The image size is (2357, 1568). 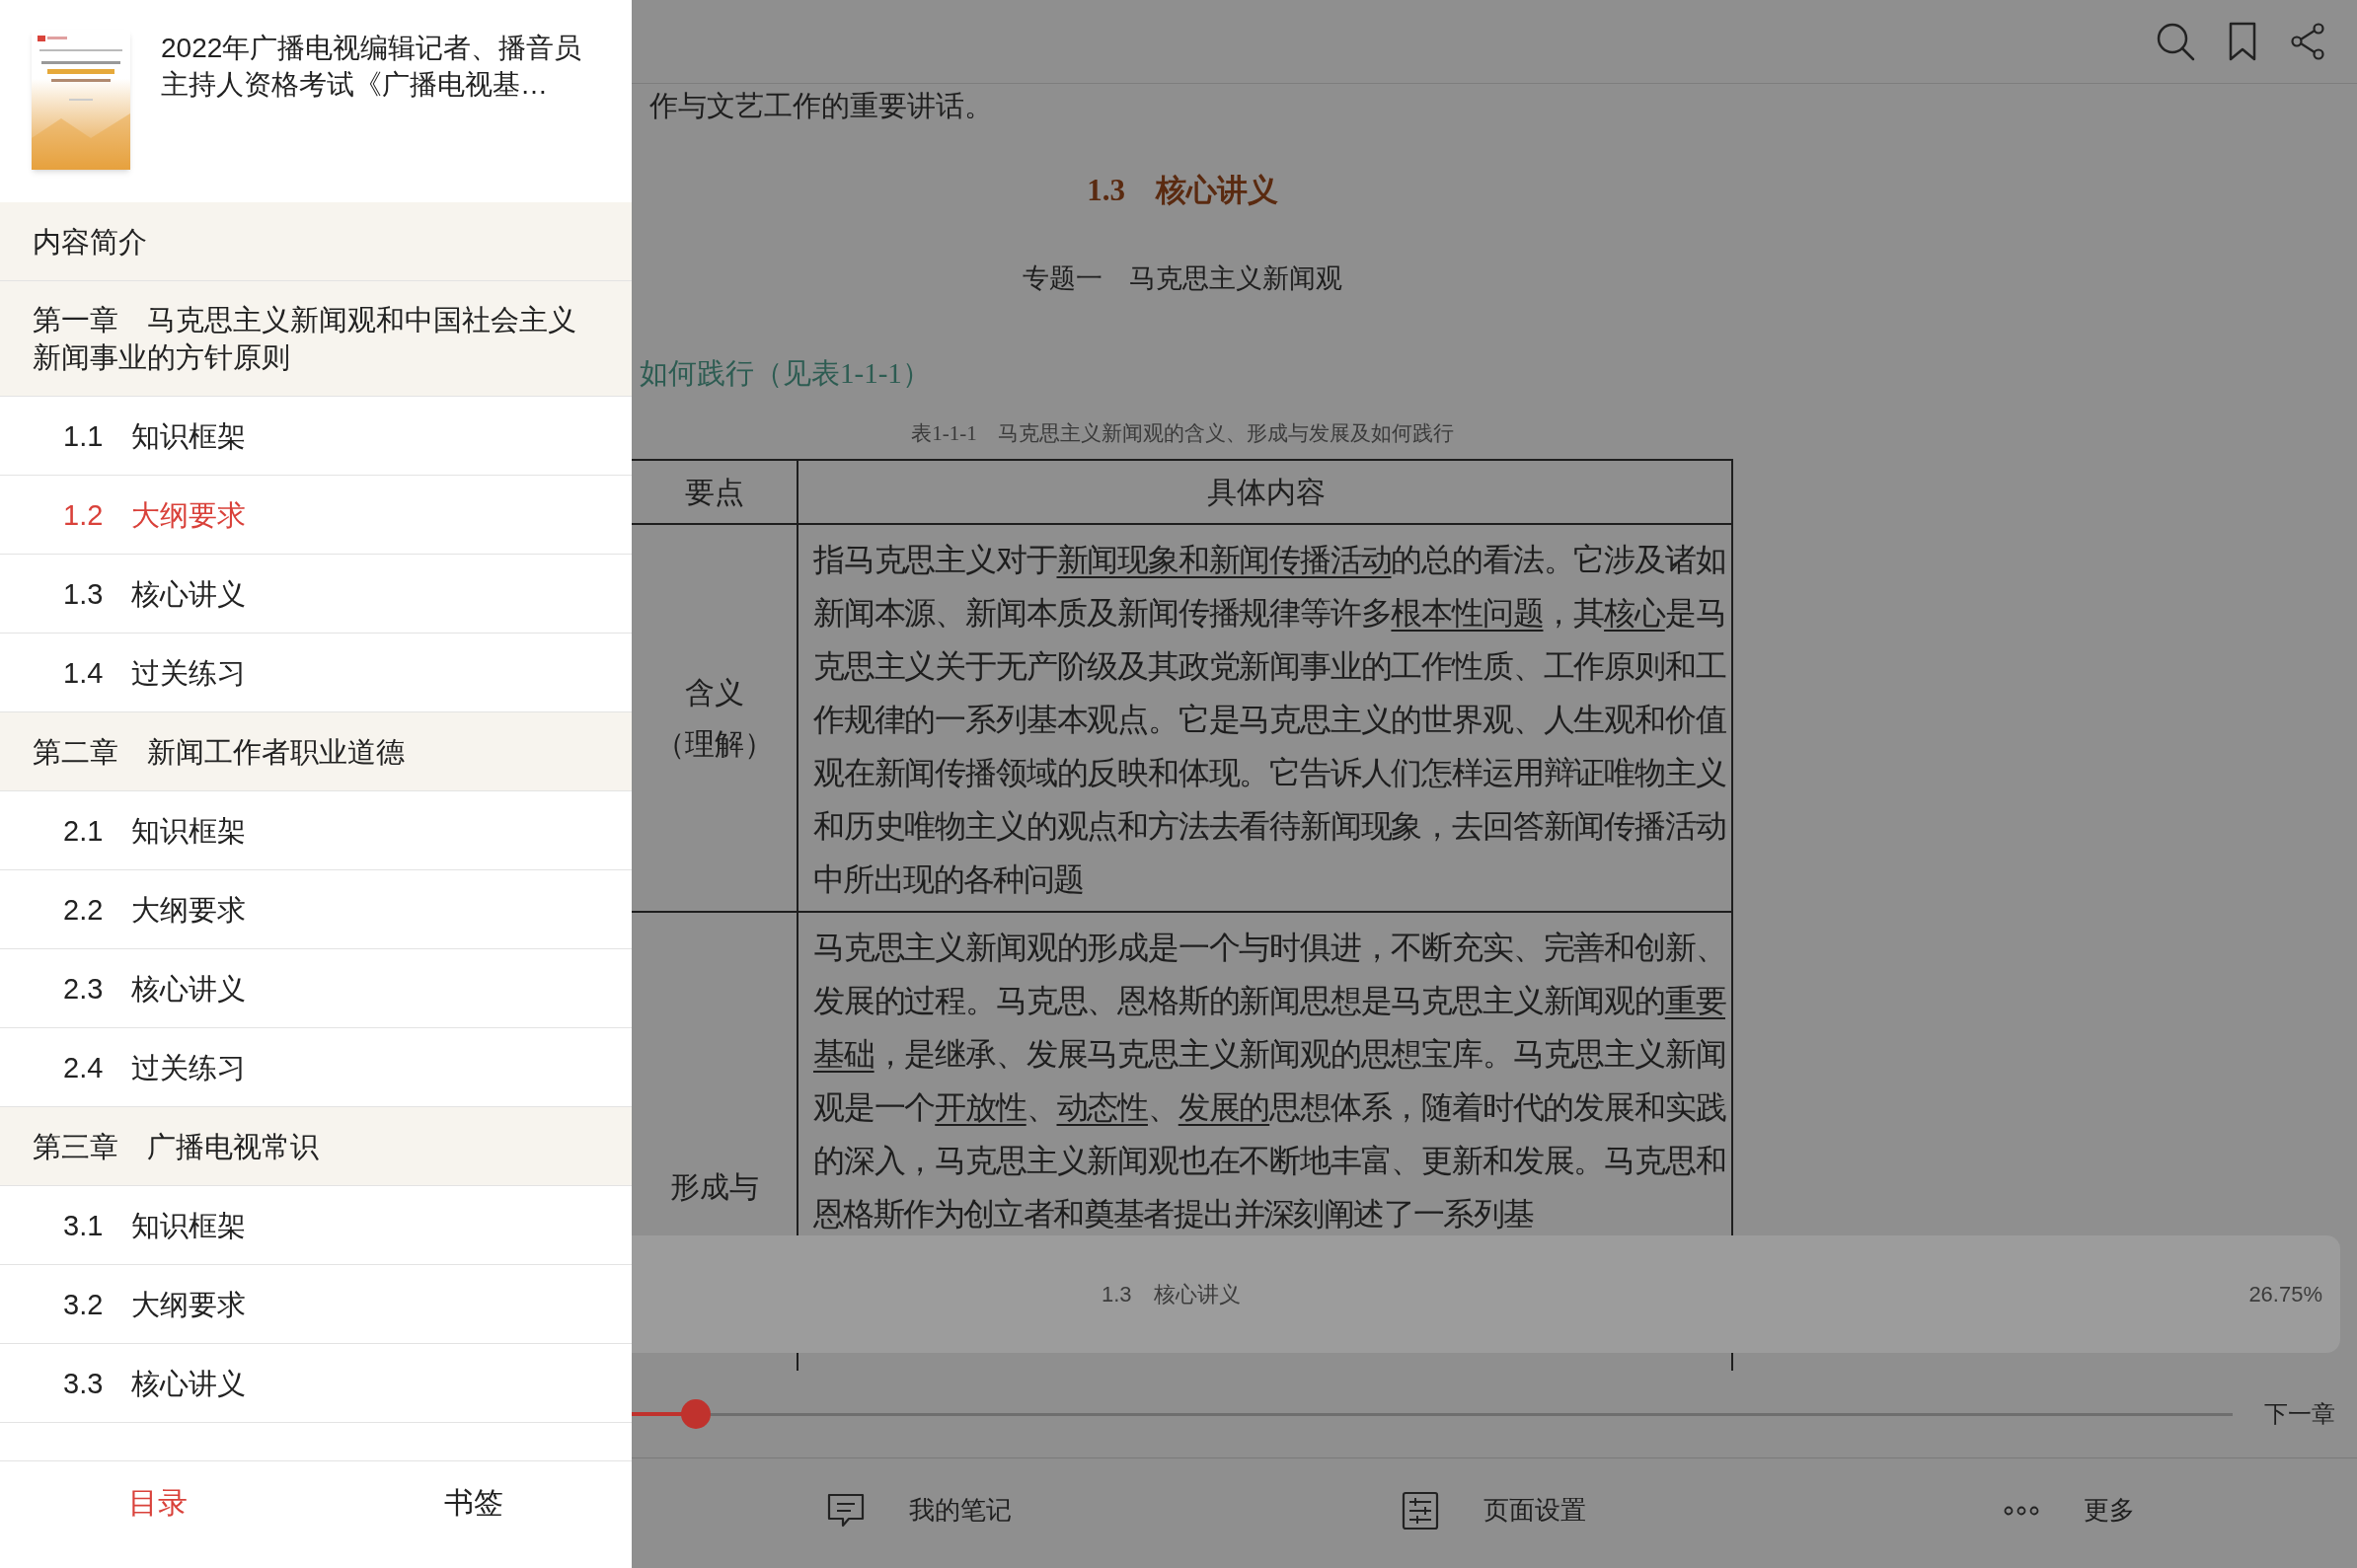 I want to click on subheading: 如何践行（见表1-1-1）, so click(x=786, y=373).